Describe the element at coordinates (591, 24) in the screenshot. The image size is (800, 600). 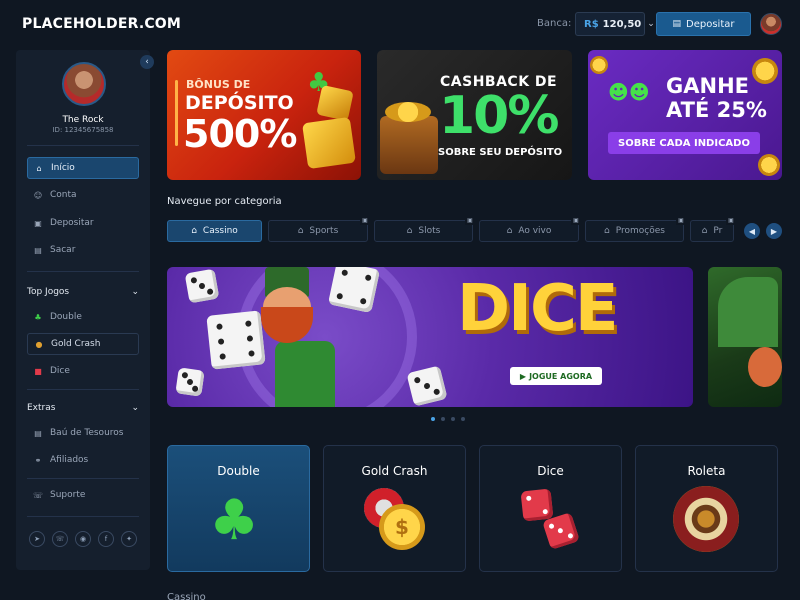
I see `balance-currency: R$` at that location.